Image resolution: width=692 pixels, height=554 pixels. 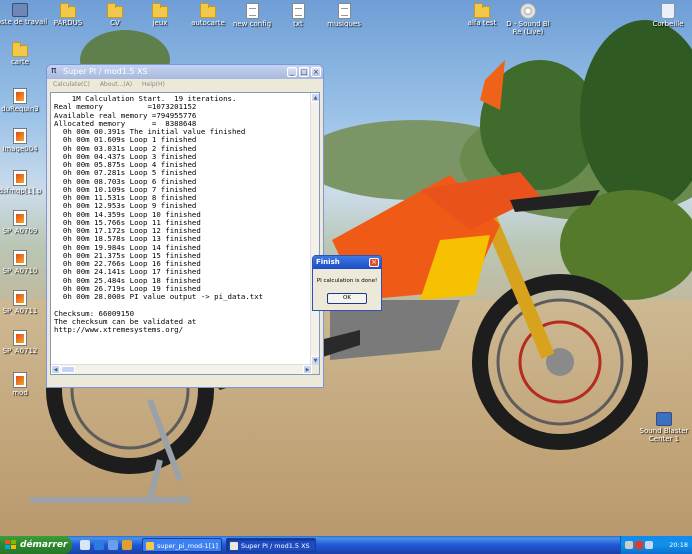 I want to click on recycle-bin-icon, so click(x=668, y=11).